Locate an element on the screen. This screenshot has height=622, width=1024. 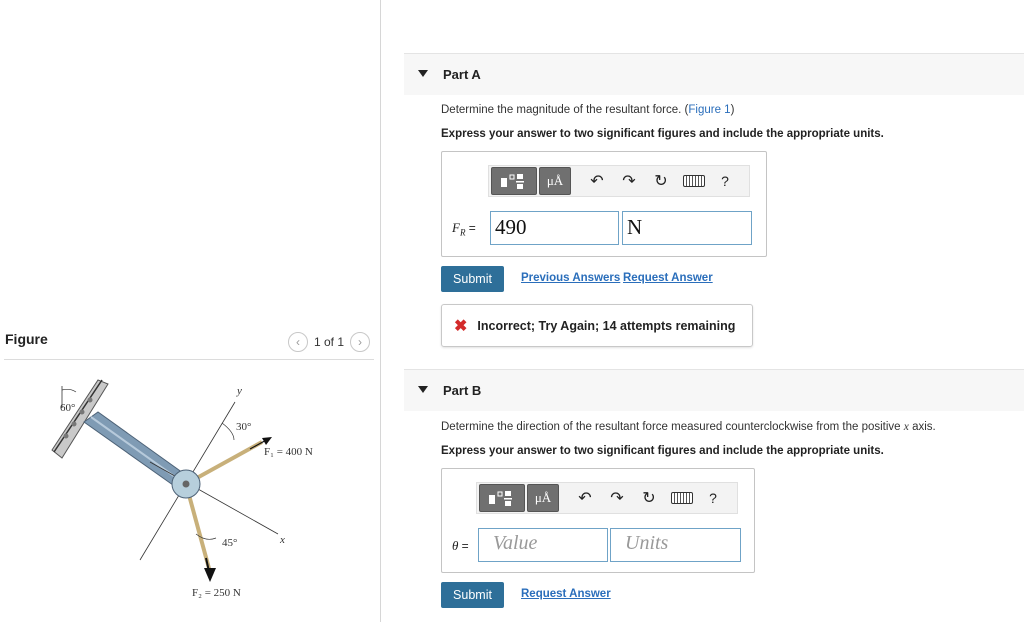
wall-angle-label: 60° is located at coordinates (67, 408).